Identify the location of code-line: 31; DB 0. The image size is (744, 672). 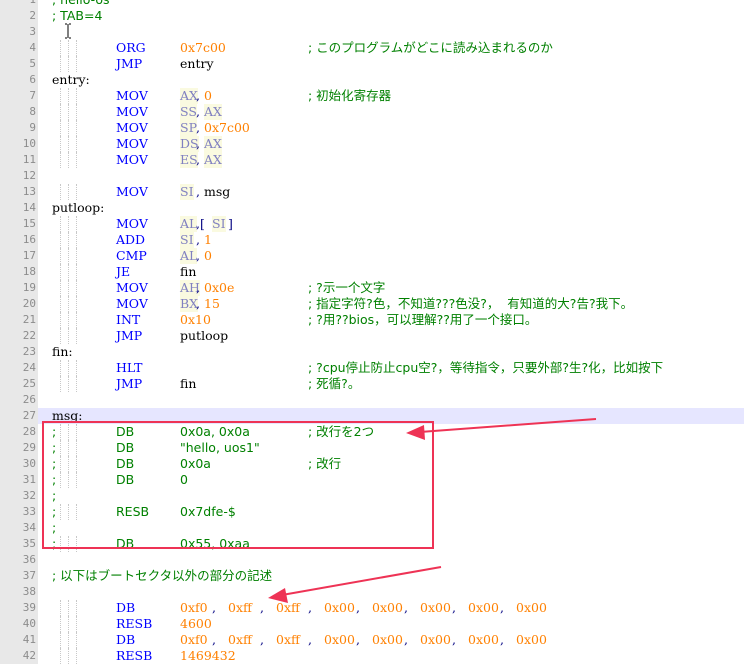
(372, 480).